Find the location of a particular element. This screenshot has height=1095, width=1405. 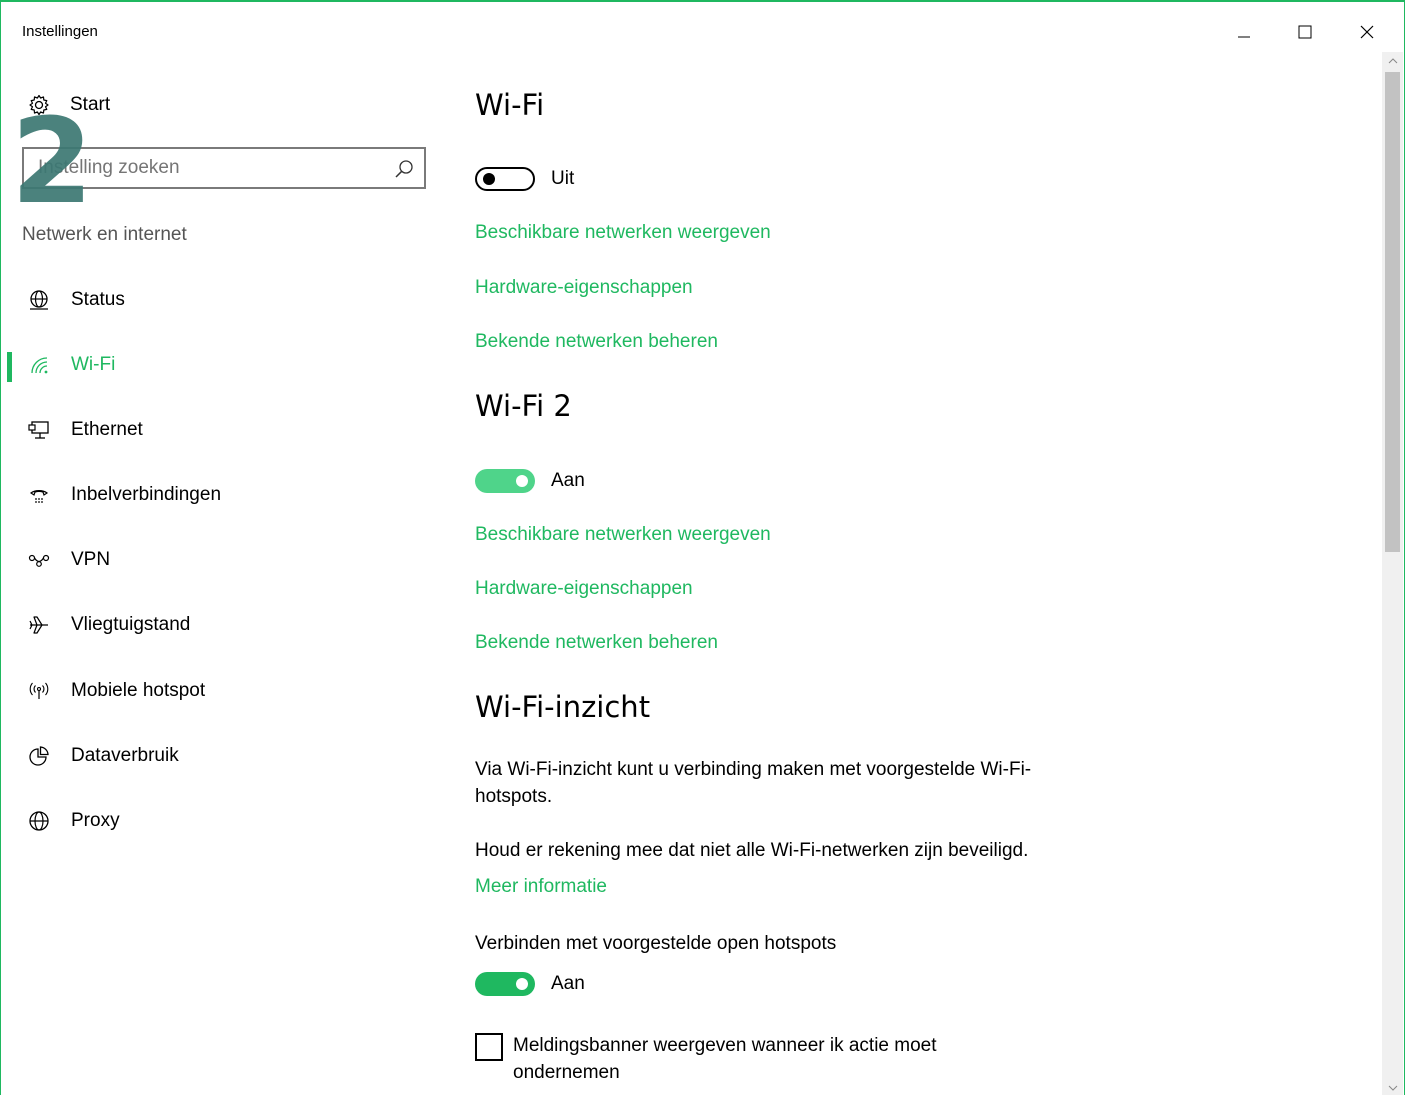

open-hotspots-toggle-row: Aan is located at coordinates (530, 984).